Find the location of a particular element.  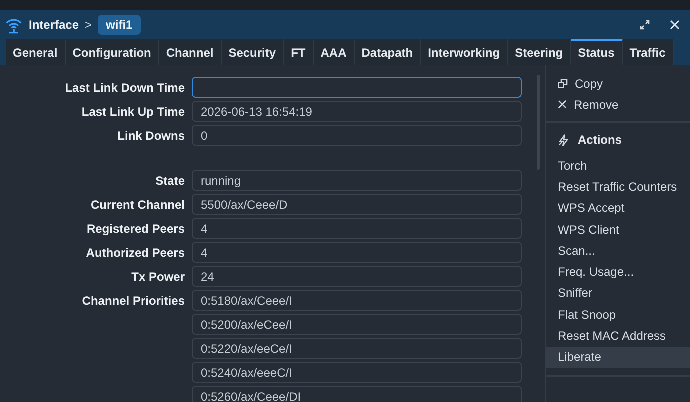

input-field: running is located at coordinates (357, 180).